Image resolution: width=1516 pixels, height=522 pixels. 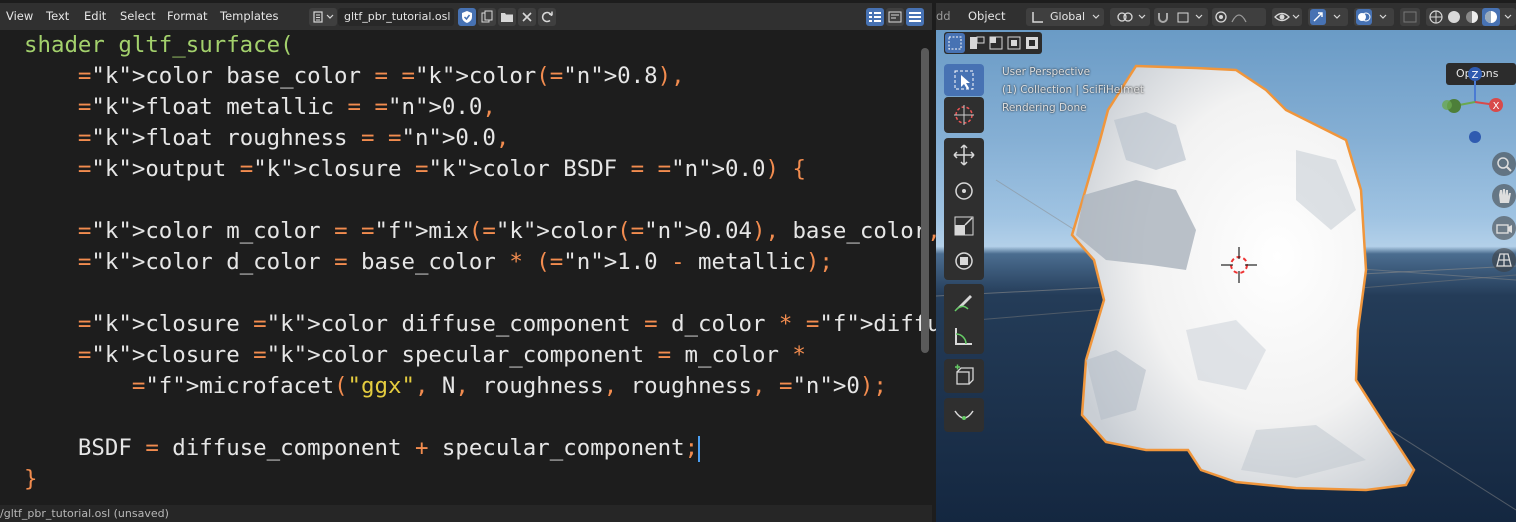 I want to click on hand-icon, so click(x=1505, y=196).